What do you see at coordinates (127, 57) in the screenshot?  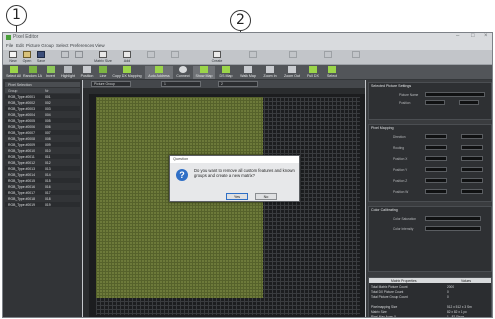 I see `add-button: Add` at bounding box center [127, 57].